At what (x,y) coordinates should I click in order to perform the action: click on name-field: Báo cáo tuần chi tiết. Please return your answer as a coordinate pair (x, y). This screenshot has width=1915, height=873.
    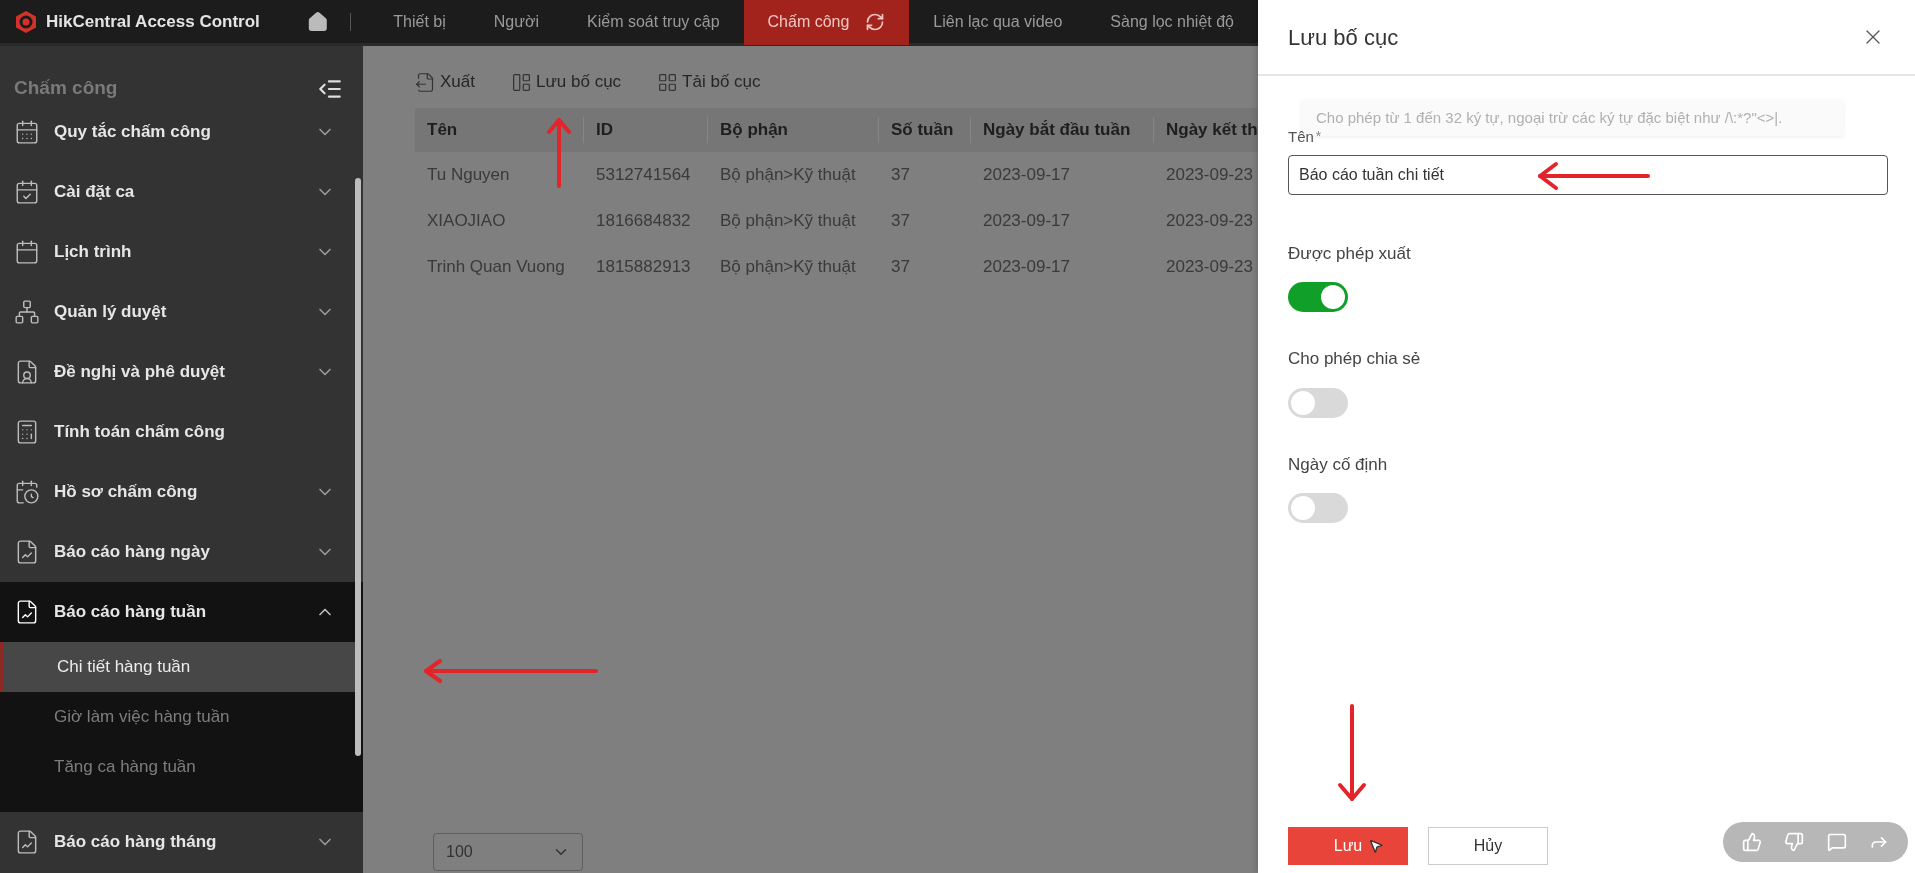
    Looking at the image, I should click on (1588, 174).